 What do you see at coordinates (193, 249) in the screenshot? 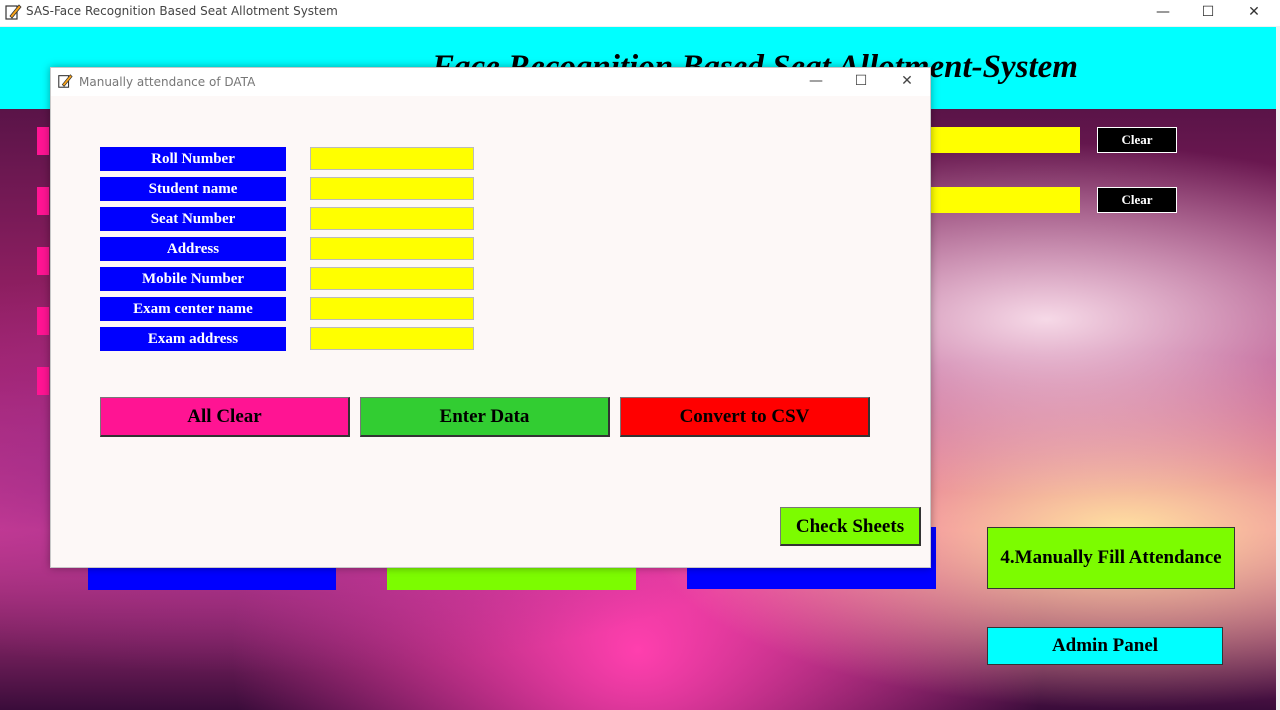
I see `address-label: Address` at bounding box center [193, 249].